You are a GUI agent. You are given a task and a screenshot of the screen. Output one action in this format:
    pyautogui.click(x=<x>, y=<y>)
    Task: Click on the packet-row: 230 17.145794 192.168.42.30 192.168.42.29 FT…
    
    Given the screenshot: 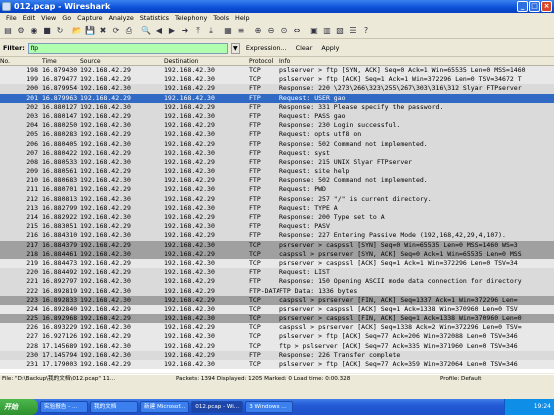 What is the action you would take?
    pyautogui.click(x=277, y=355)
    